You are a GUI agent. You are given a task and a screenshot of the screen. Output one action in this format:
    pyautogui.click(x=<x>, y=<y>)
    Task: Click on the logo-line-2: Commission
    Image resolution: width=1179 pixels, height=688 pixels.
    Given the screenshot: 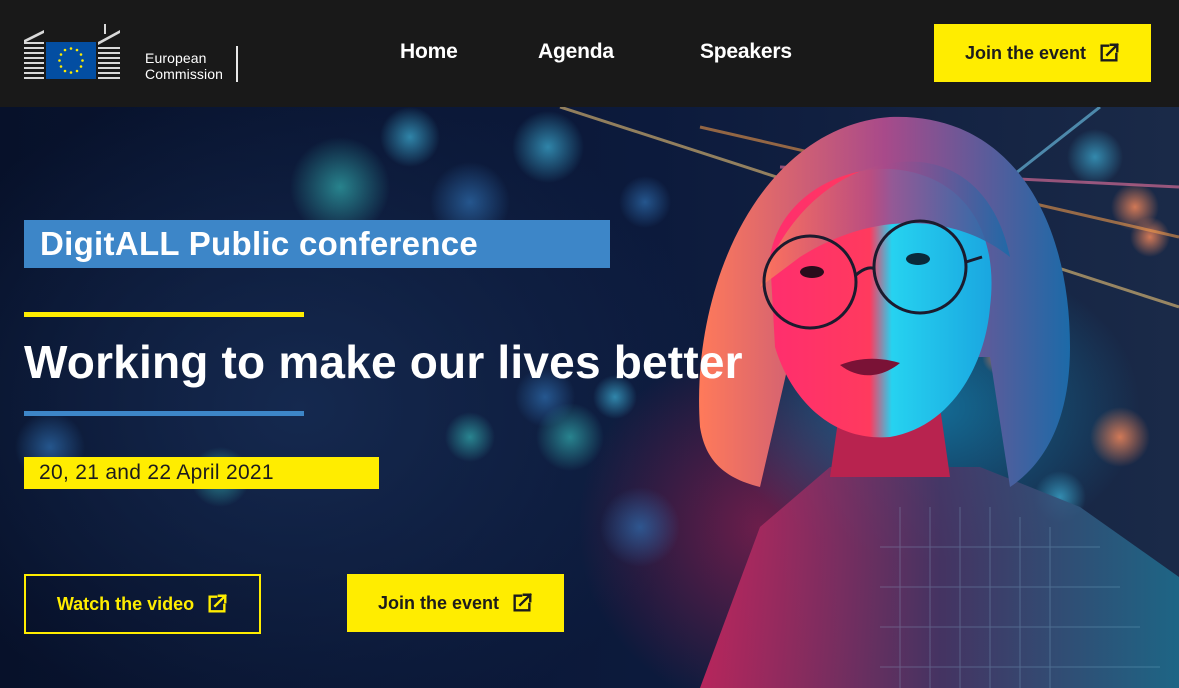 What is the action you would take?
    pyautogui.click(x=184, y=74)
    